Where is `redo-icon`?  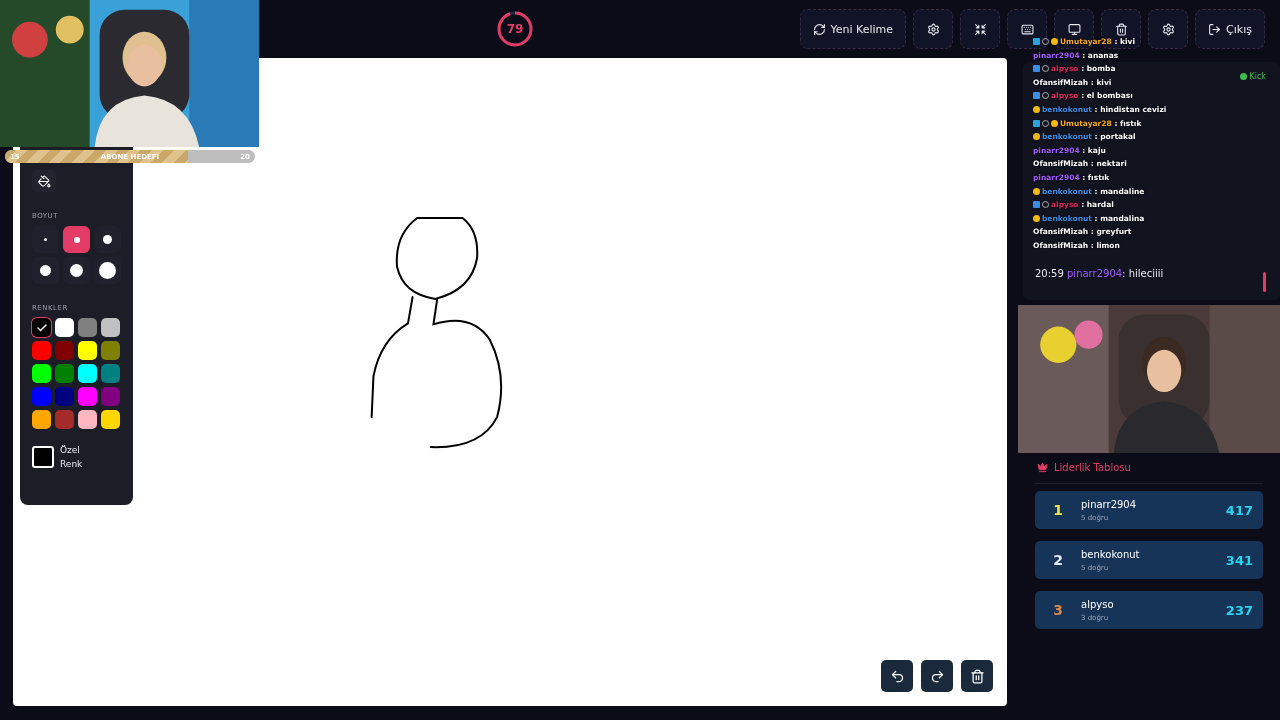
redo-icon is located at coordinates (937, 676).